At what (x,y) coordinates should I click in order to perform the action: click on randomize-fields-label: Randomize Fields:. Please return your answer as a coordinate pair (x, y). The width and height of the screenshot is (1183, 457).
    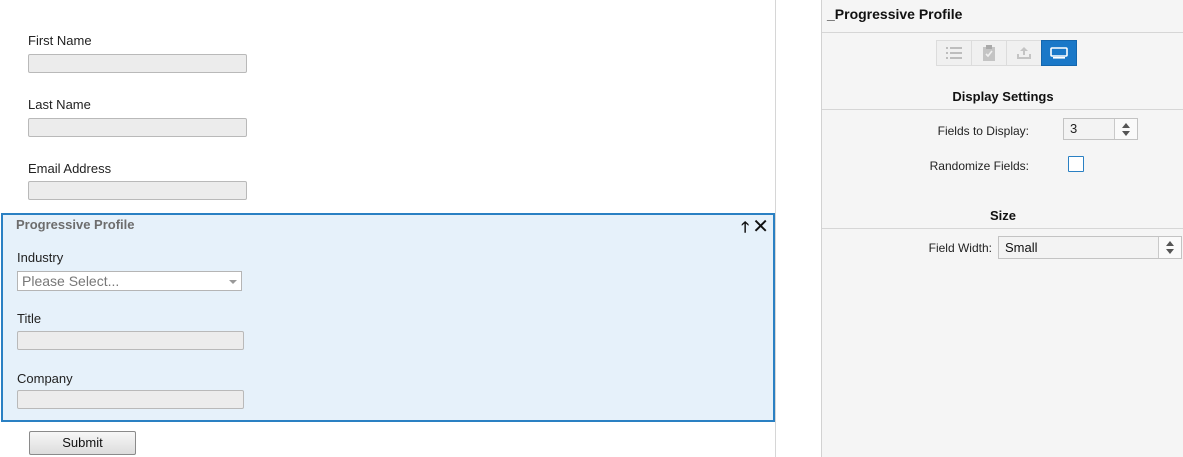
    Looking at the image, I should click on (979, 166).